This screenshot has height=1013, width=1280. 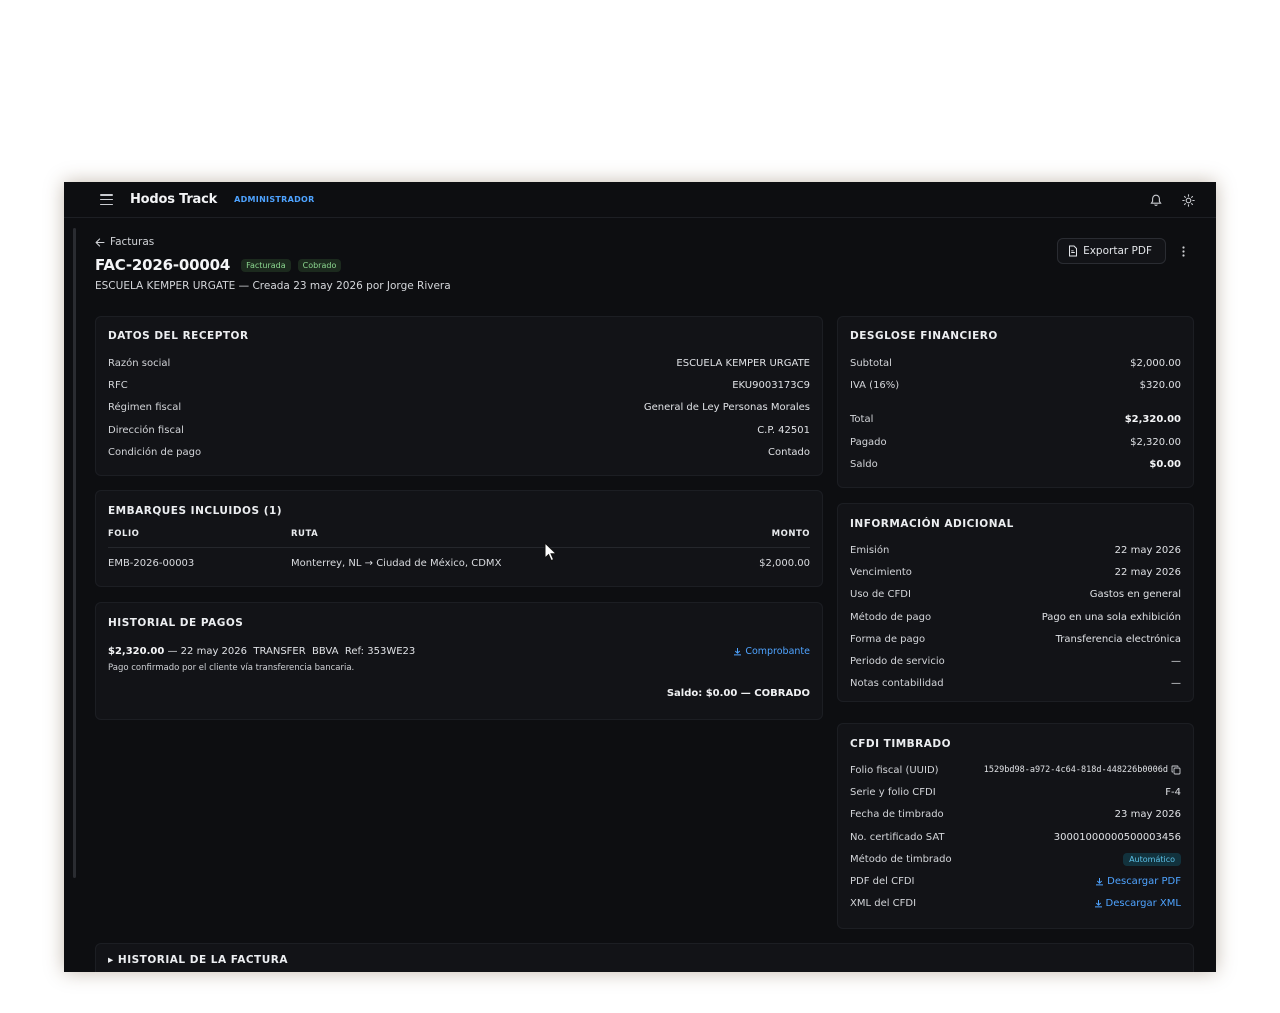 I want to click on export-pdf-button: Exportar PDF, so click(x=1111, y=251).